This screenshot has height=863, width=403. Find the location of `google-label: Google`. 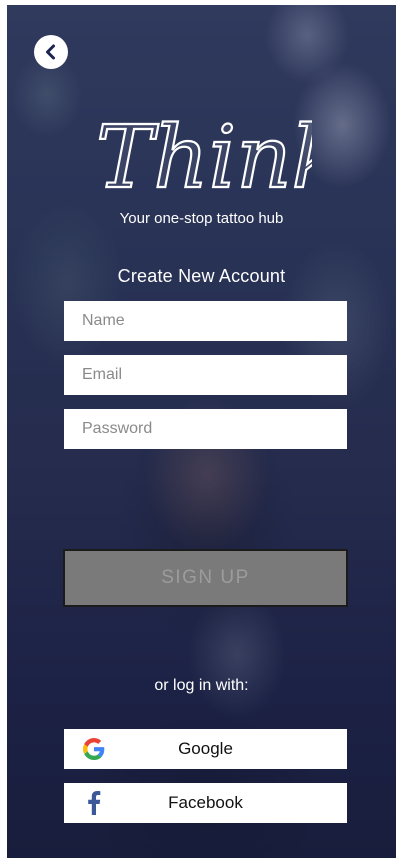

google-label: Google is located at coordinates (205, 748).